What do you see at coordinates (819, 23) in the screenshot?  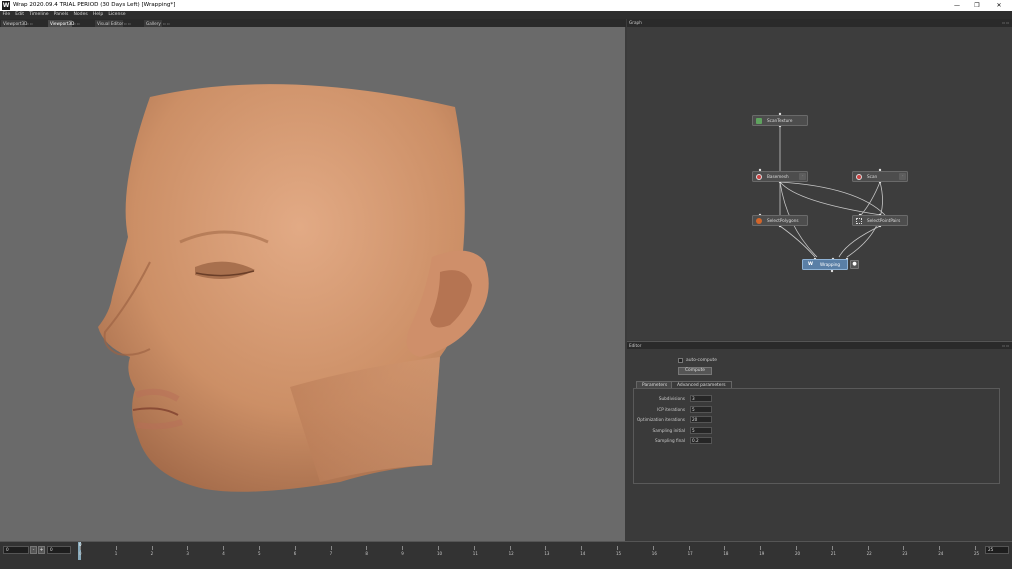 I see `graph-panel-header: Graph ▫ ▫` at bounding box center [819, 23].